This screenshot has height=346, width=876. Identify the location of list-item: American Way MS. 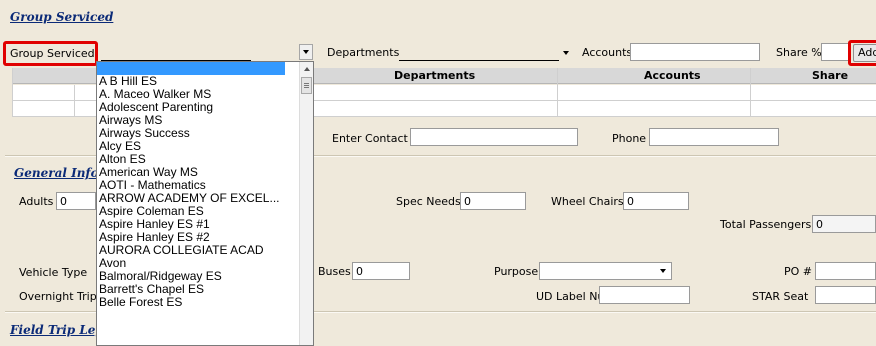
(191, 172).